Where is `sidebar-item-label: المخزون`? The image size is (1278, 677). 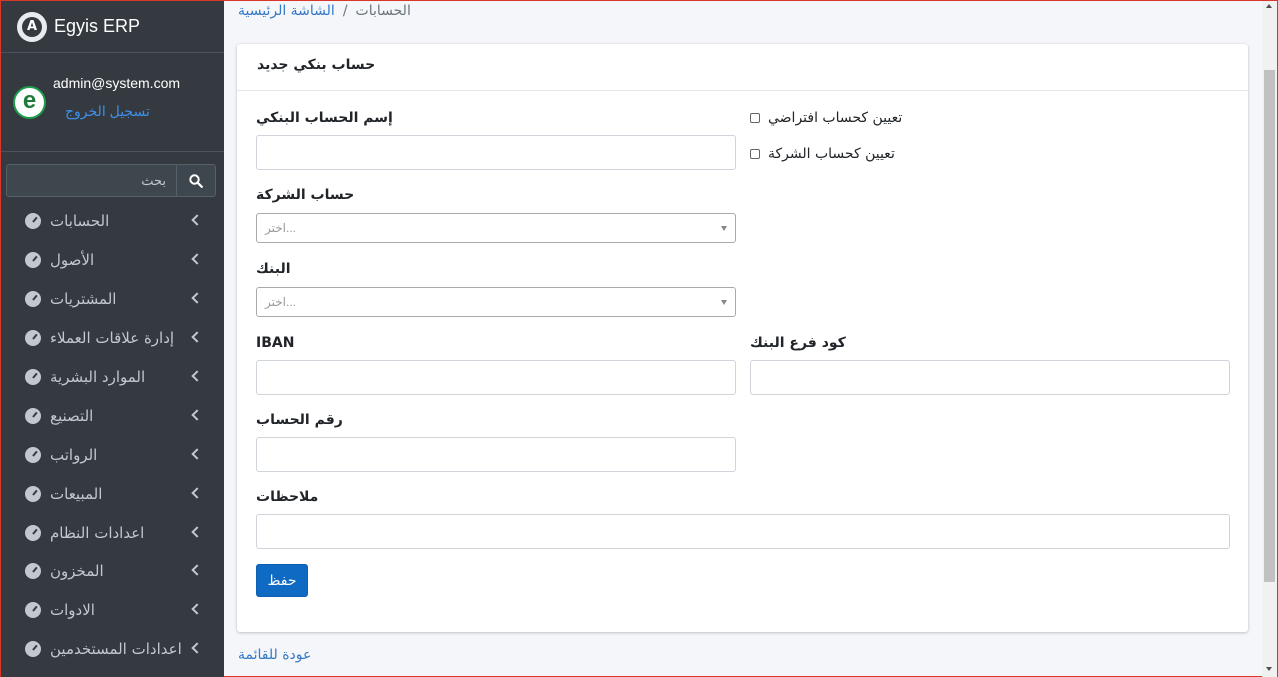
sidebar-item-label: المخزون is located at coordinates (77, 571).